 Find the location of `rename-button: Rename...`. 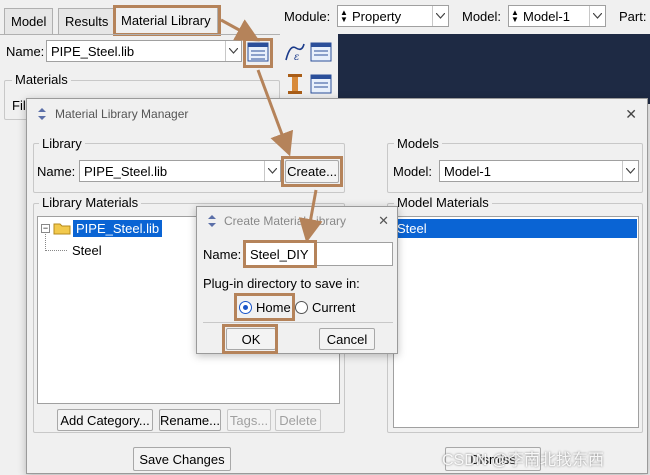

rename-button: Rename... is located at coordinates (190, 420).